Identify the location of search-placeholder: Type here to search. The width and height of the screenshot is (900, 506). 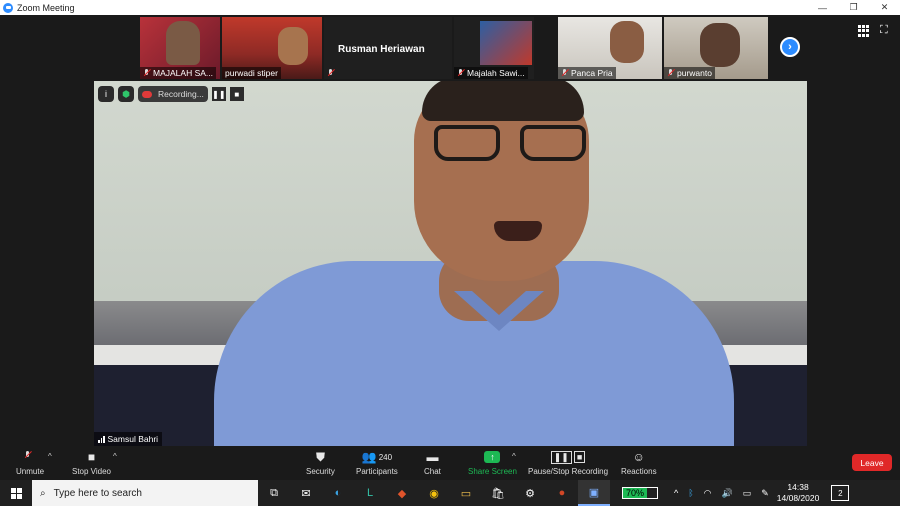
(97, 493).